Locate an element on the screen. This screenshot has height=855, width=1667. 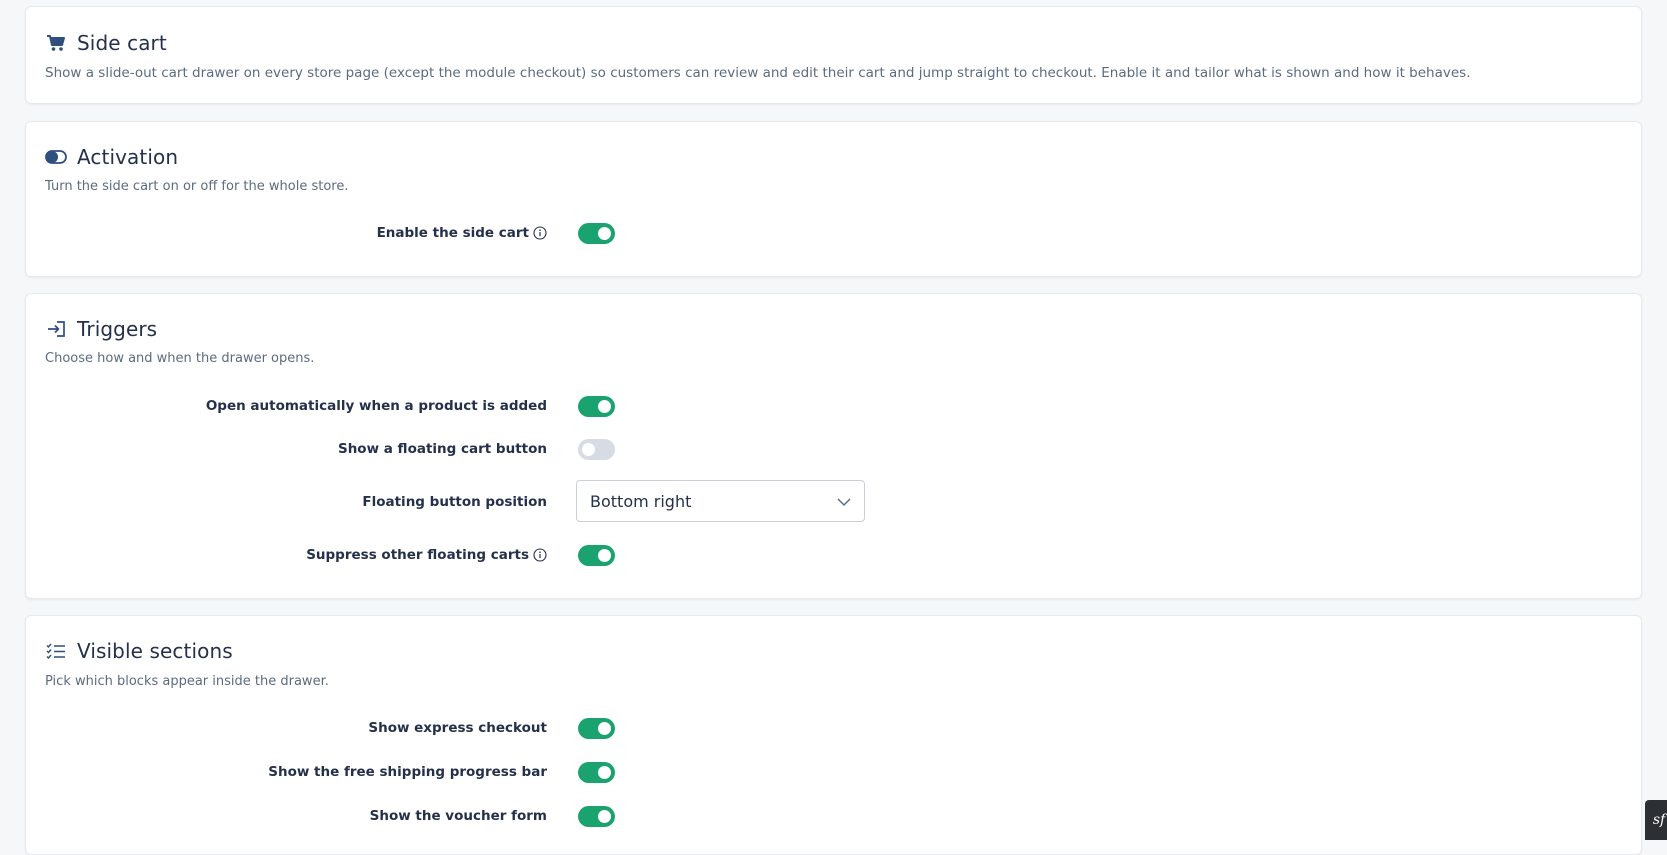
position-select-value: Bottom right is located at coordinates (641, 501).